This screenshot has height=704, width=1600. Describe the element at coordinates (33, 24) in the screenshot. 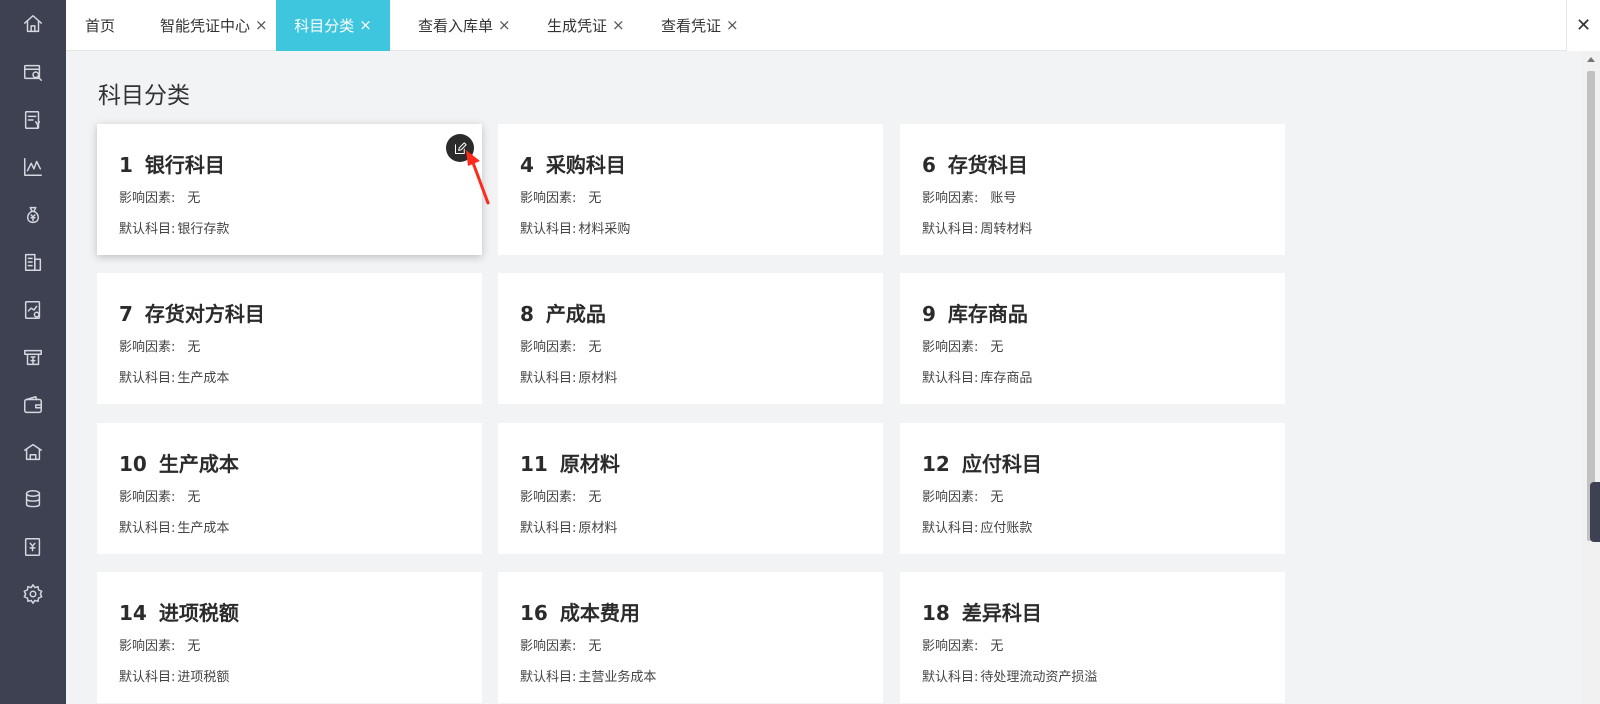

I see `home-icon` at that location.